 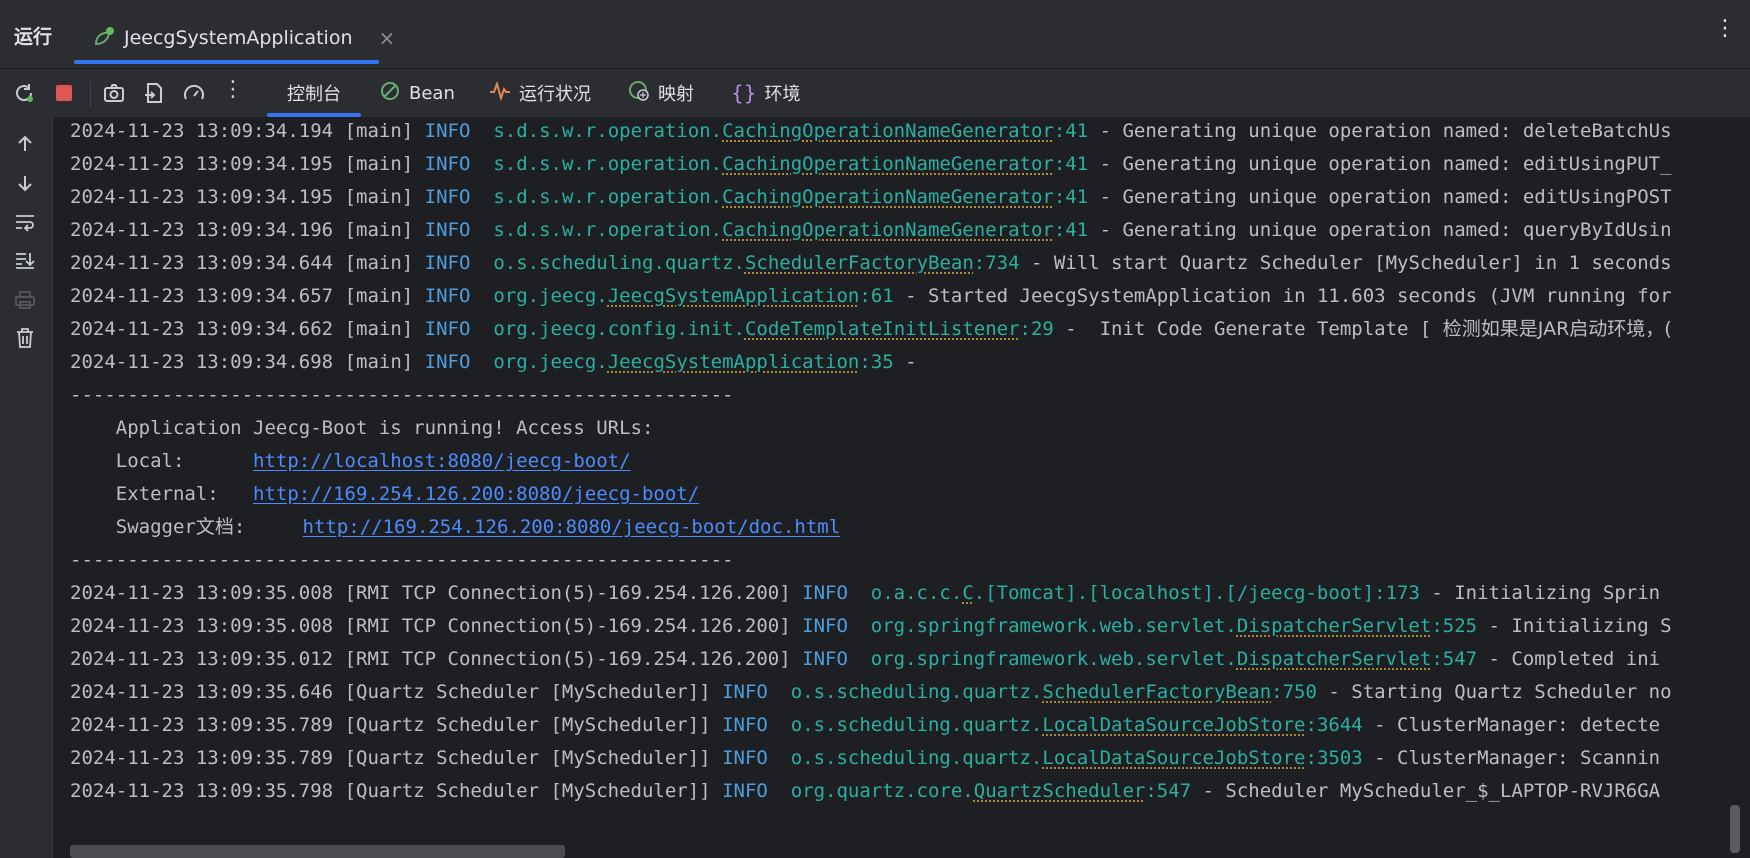 I want to click on tab-mappings: 映射, so click(x=661, y=93).